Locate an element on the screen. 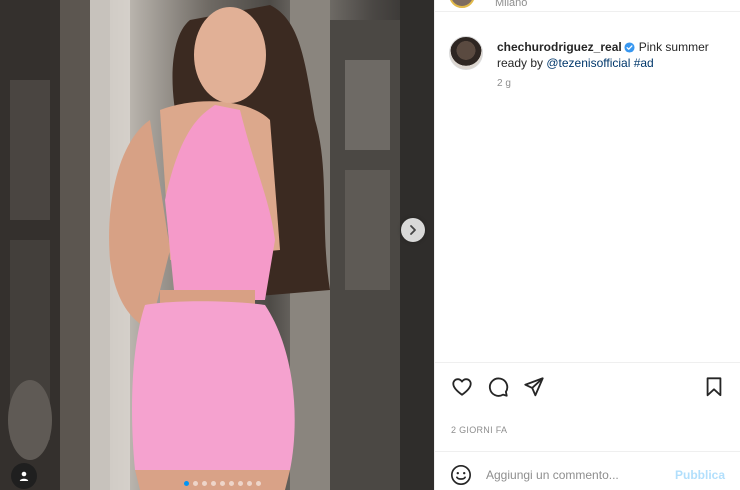 This screenshot has width=740, height=490. send-icon is located at coordinates (534, 387).